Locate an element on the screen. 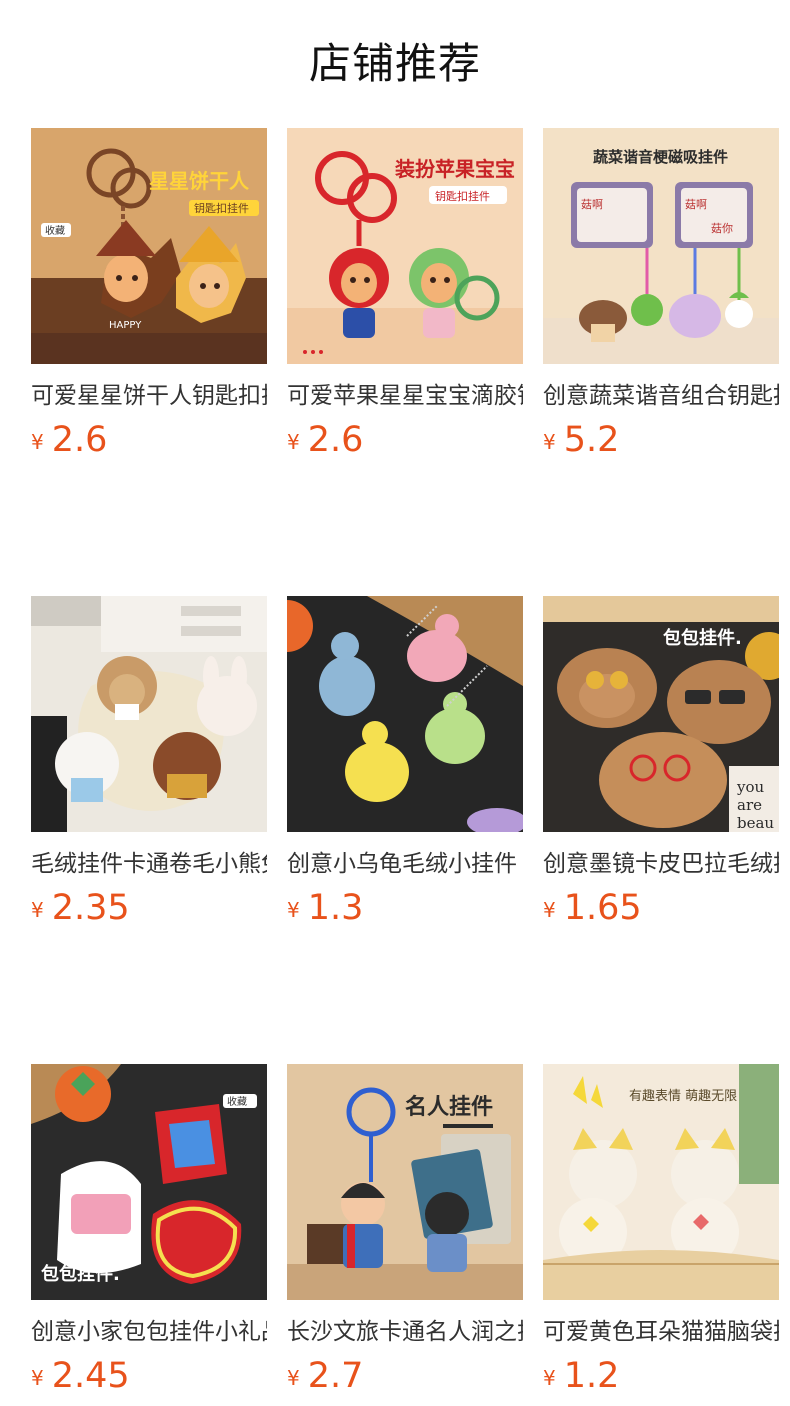 This screenshot has width=790, height=1406. svg-text: 蔬菜谐音梗磁吸挂件 is located at coordinates (660, 157).